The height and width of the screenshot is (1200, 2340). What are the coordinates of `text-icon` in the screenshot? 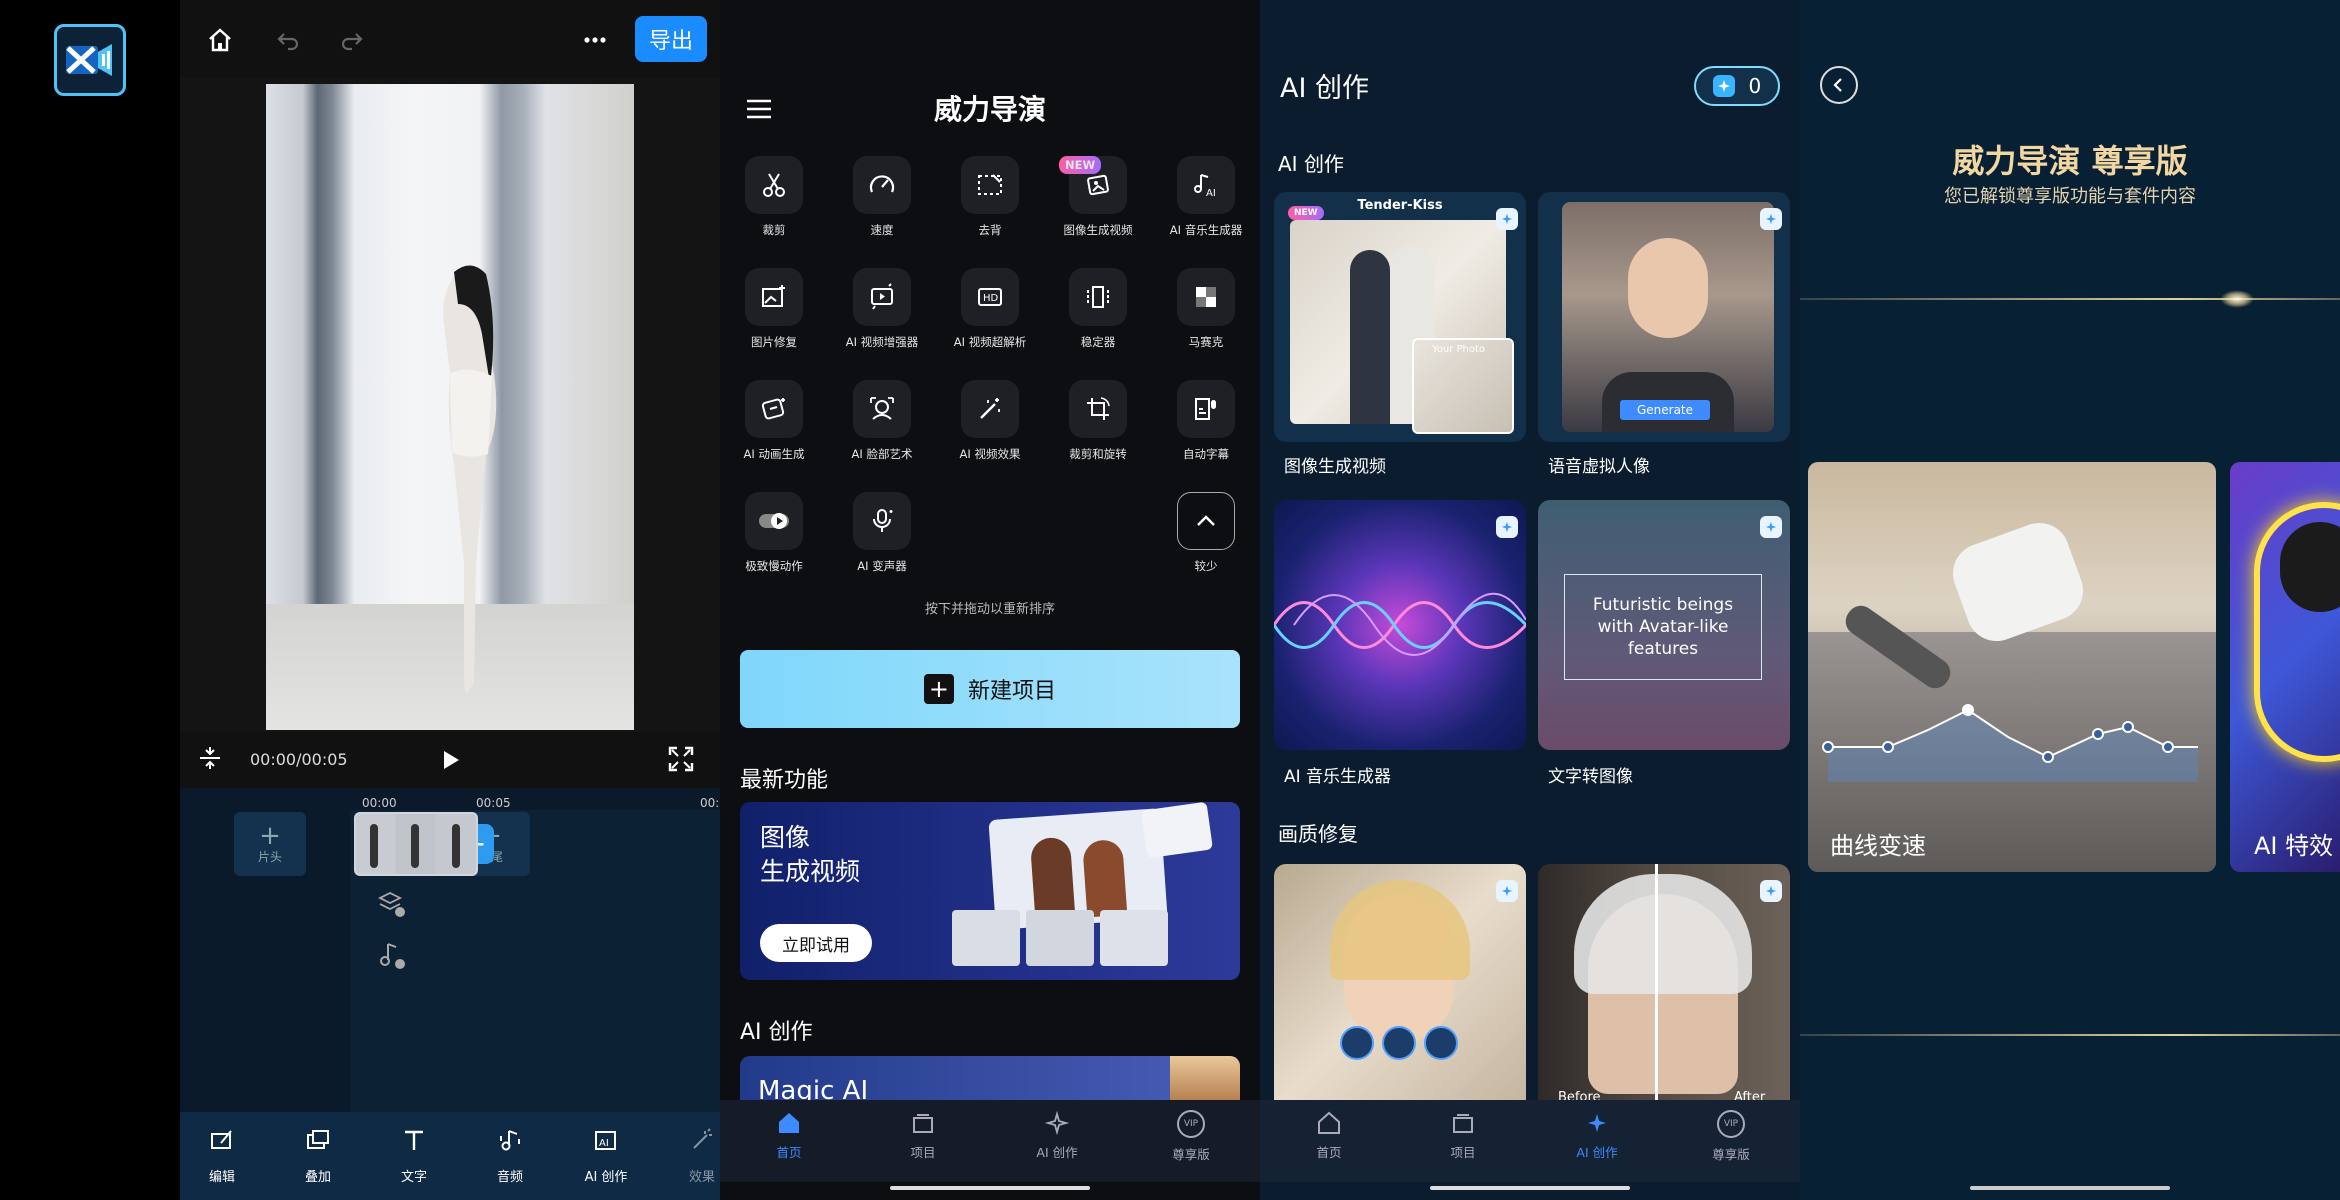 It's located at (414, 1140).